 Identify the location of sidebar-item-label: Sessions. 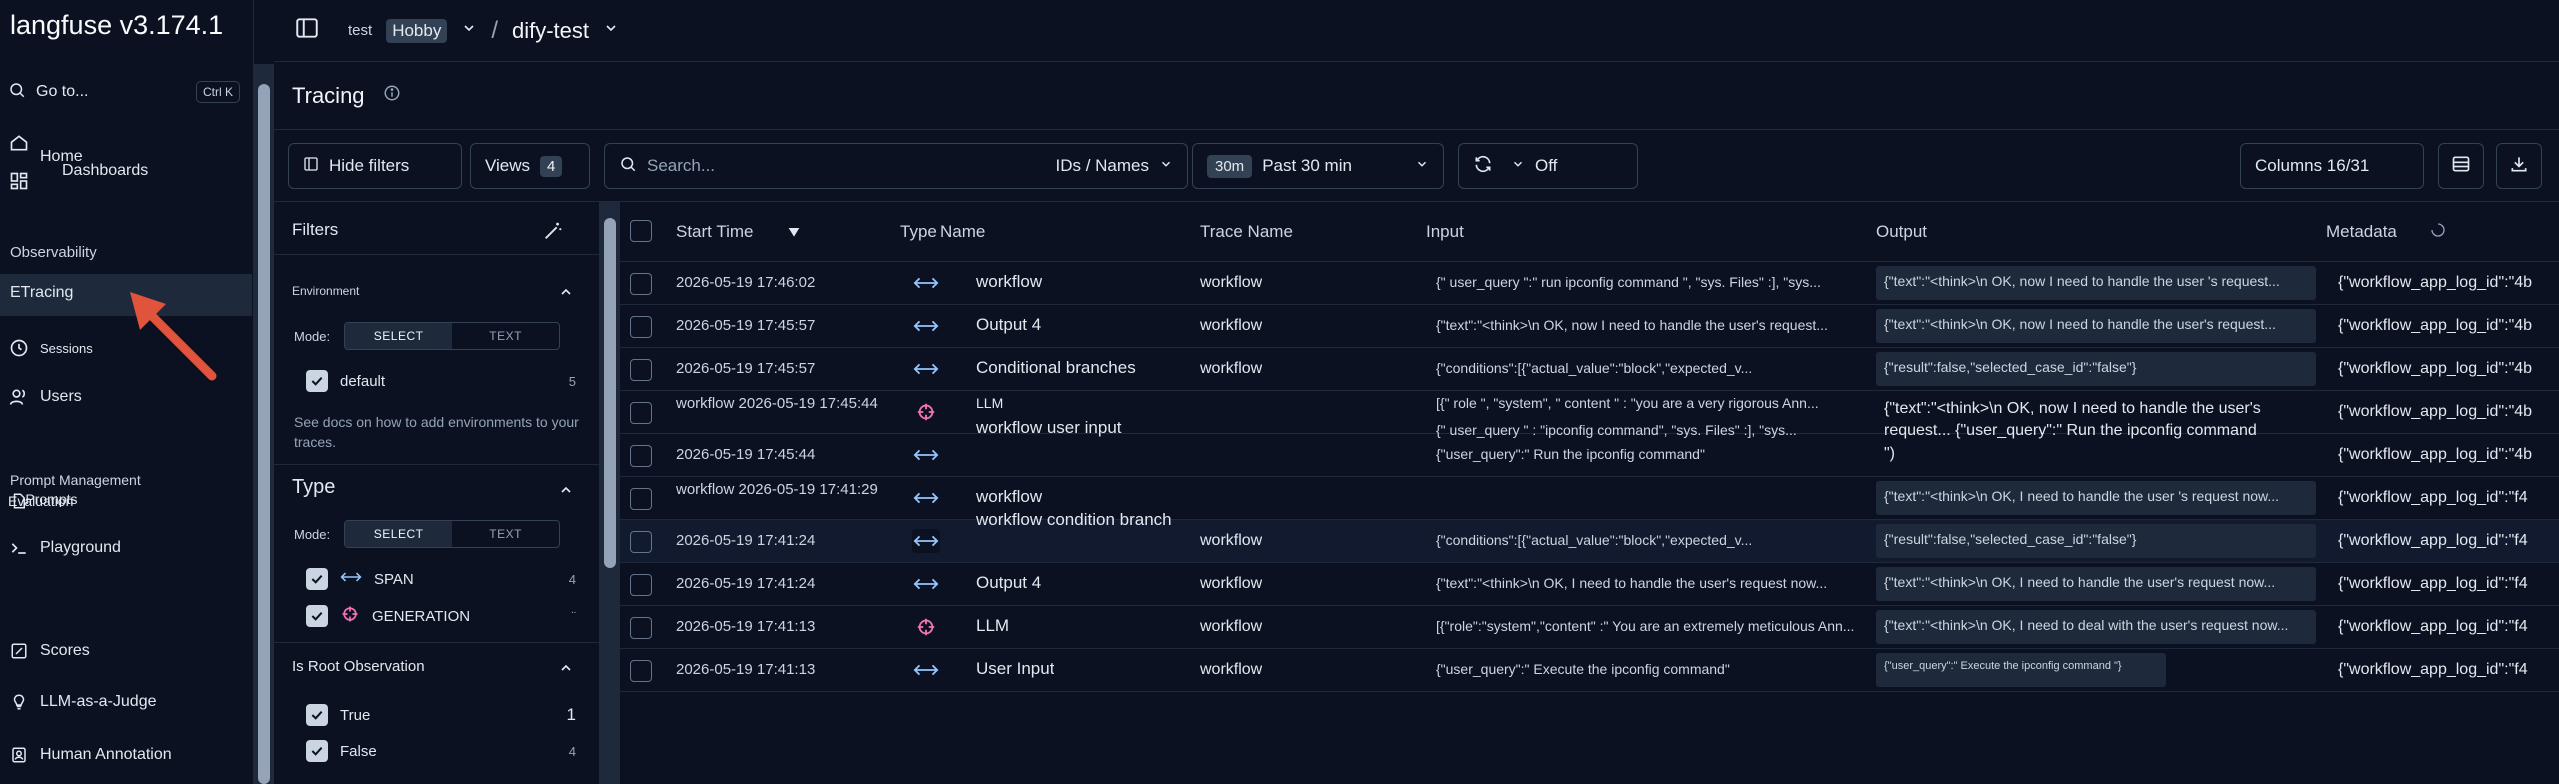
(66, 348).